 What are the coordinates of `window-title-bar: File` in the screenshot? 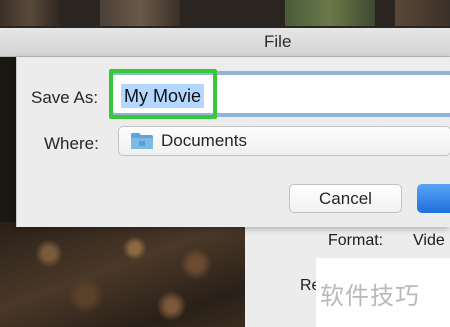 It's located at (225, 42).